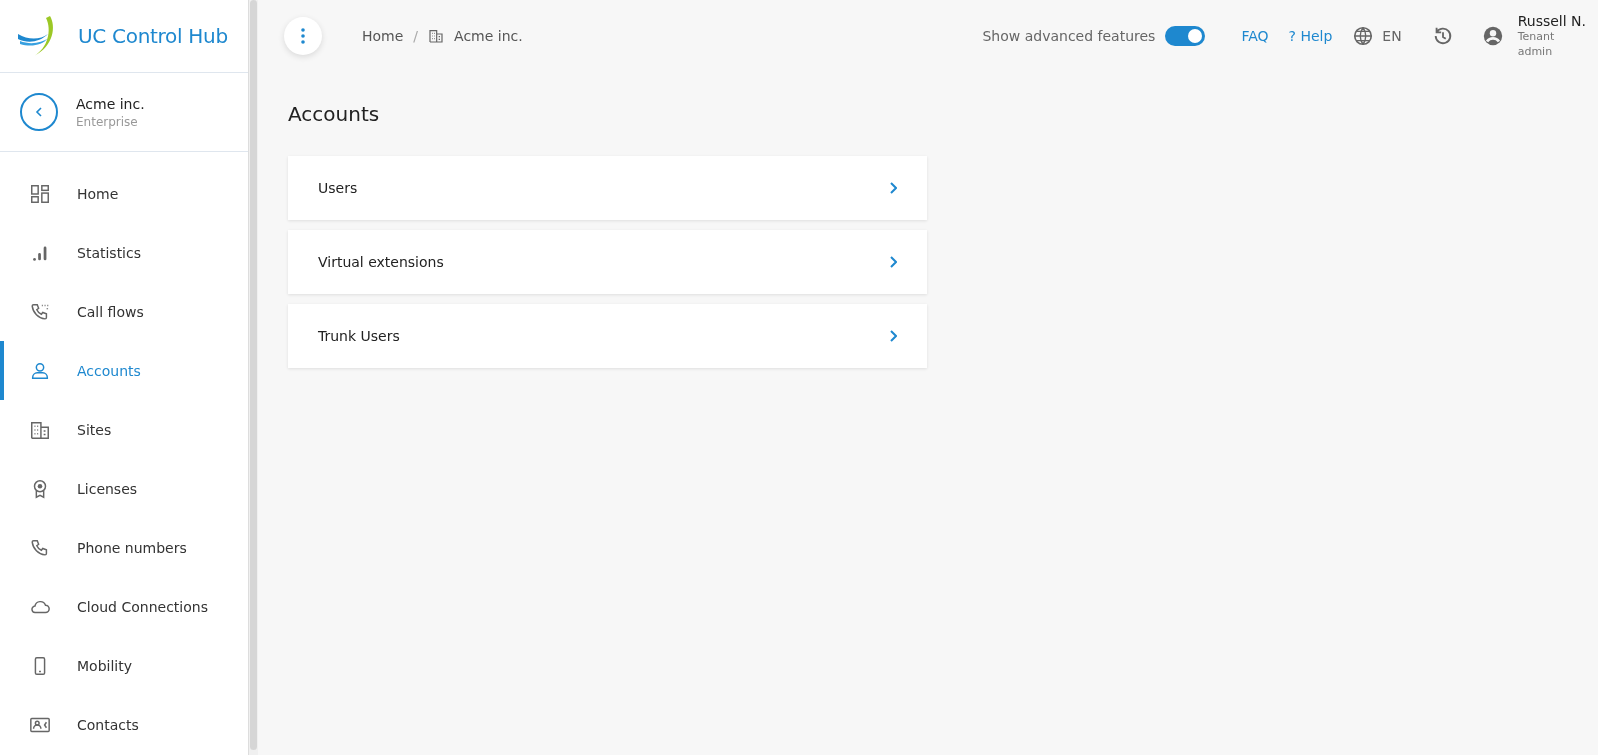 The height and width of the screenshot is (755, 1598). Describe the element at coordinates (1255, 36) in the screenshot. I see `faq-link: FAQ` at that location.